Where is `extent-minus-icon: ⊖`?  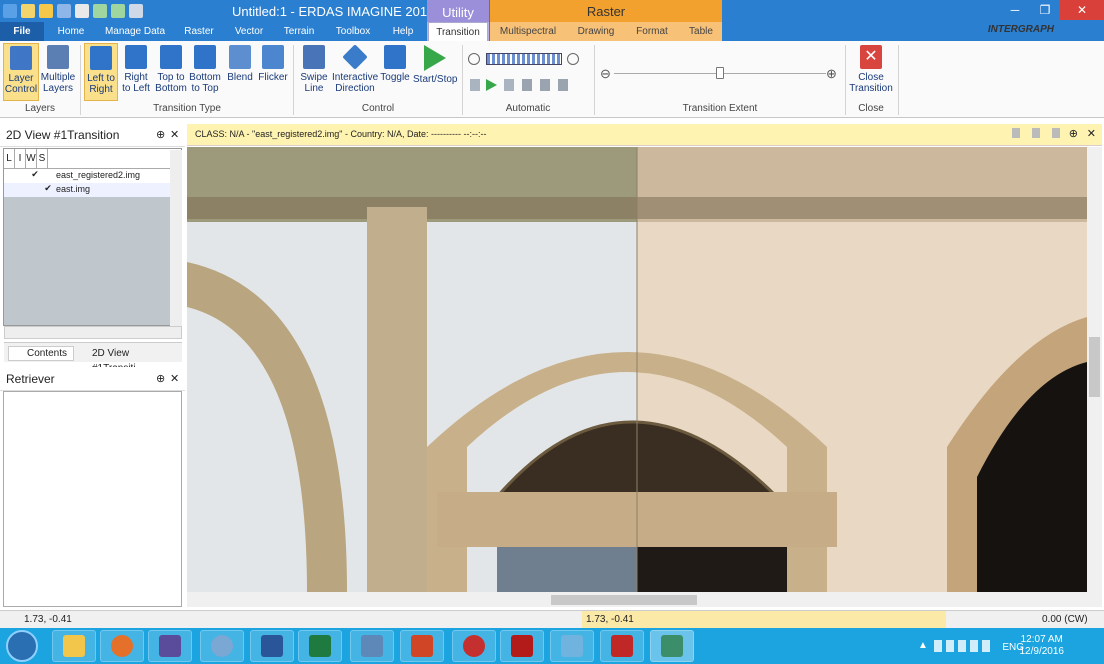 extent-minus-icon: ⊖ is located at coordinates (605, 74).